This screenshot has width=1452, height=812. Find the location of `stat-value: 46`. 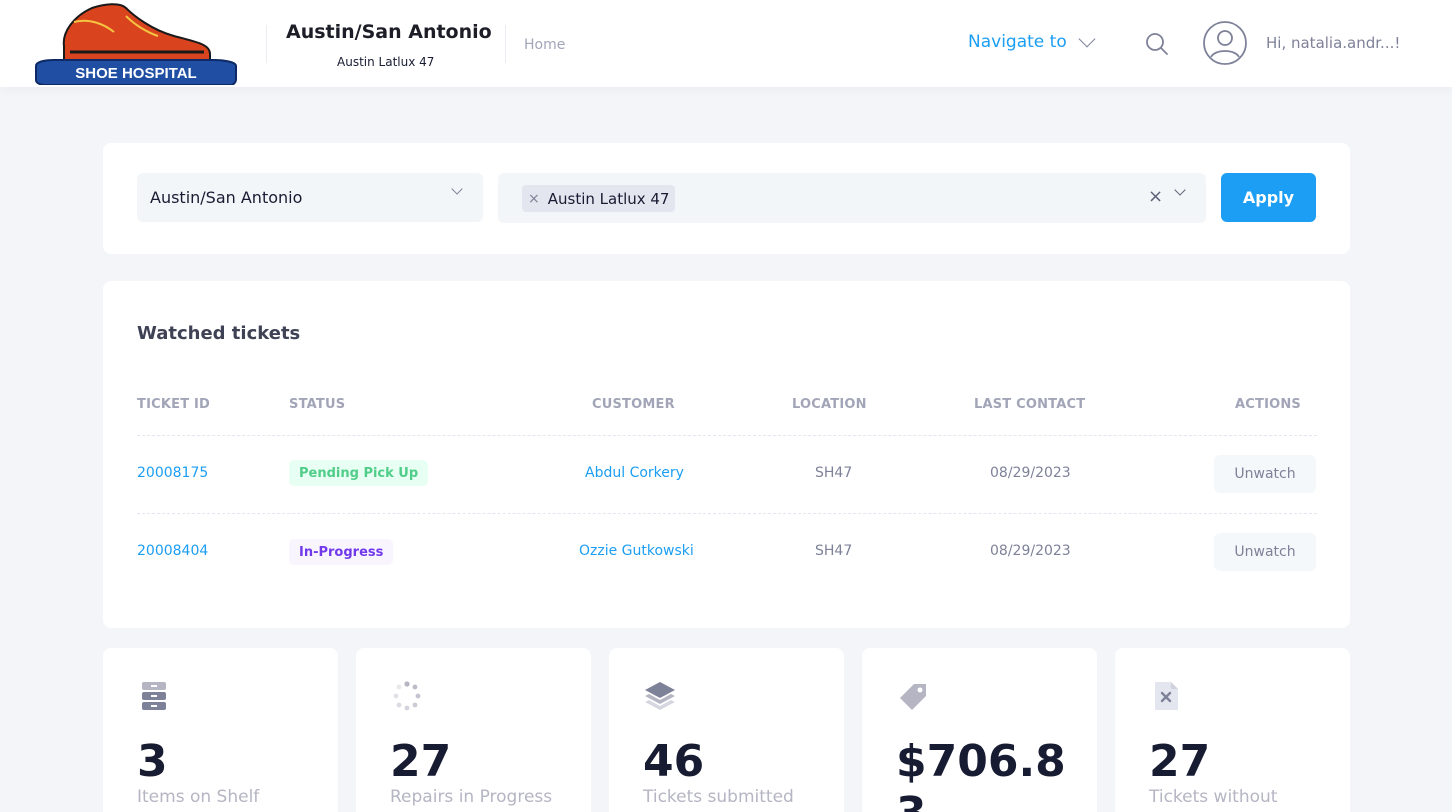

stat-value: 46 is located at coordinates (674, 761).